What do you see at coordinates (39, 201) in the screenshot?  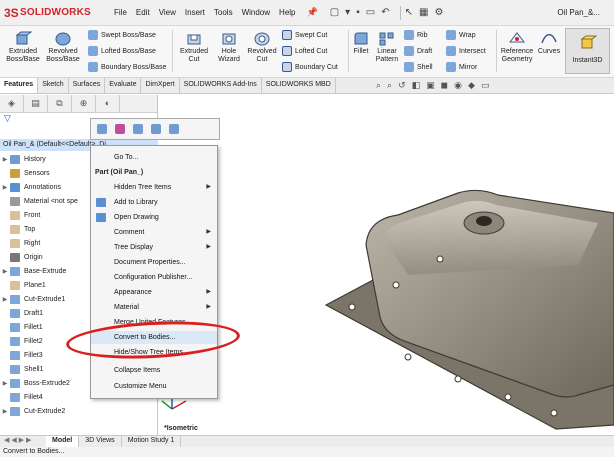 I see `tree-item: Material <not spe` at bounding box center [39, 201].